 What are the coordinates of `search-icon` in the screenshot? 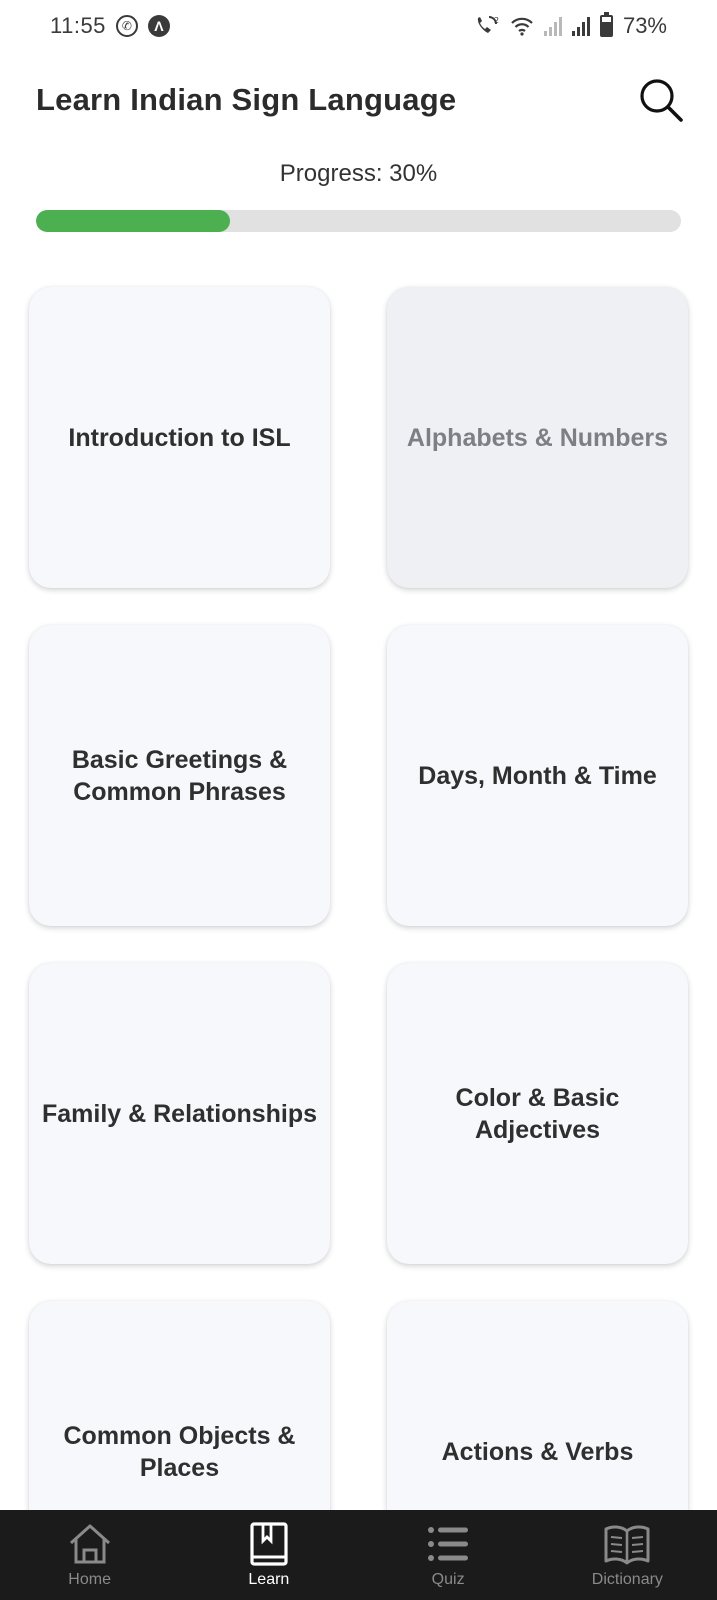 It's located at (661, 100).